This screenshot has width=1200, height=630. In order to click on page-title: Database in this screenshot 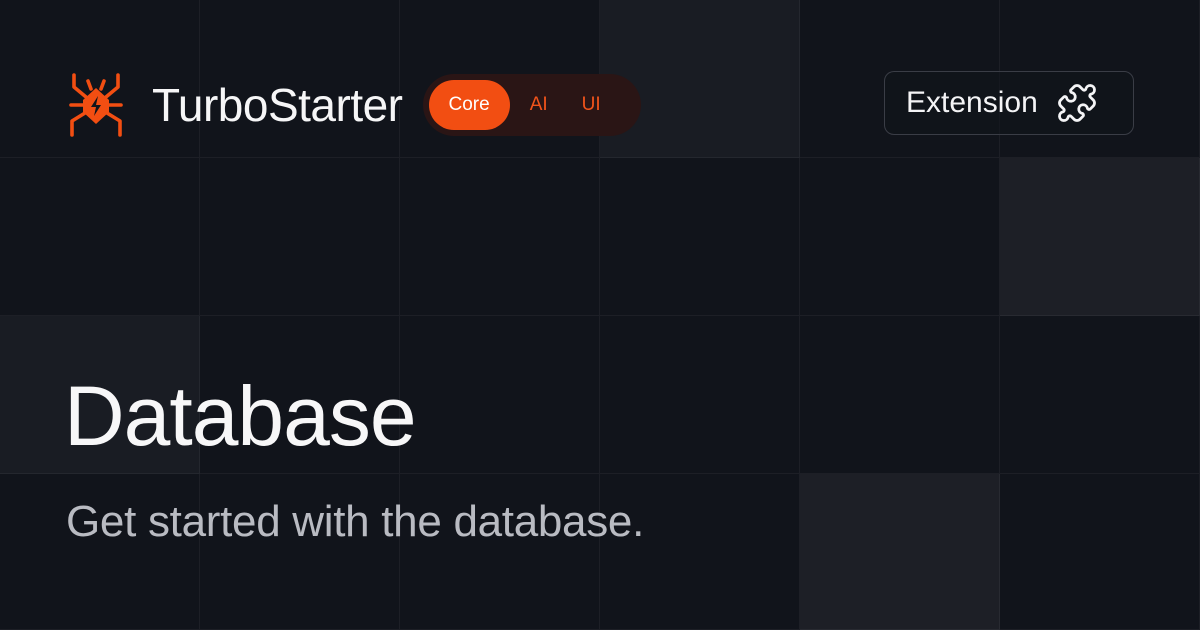, I will do `click(240, 416)`.